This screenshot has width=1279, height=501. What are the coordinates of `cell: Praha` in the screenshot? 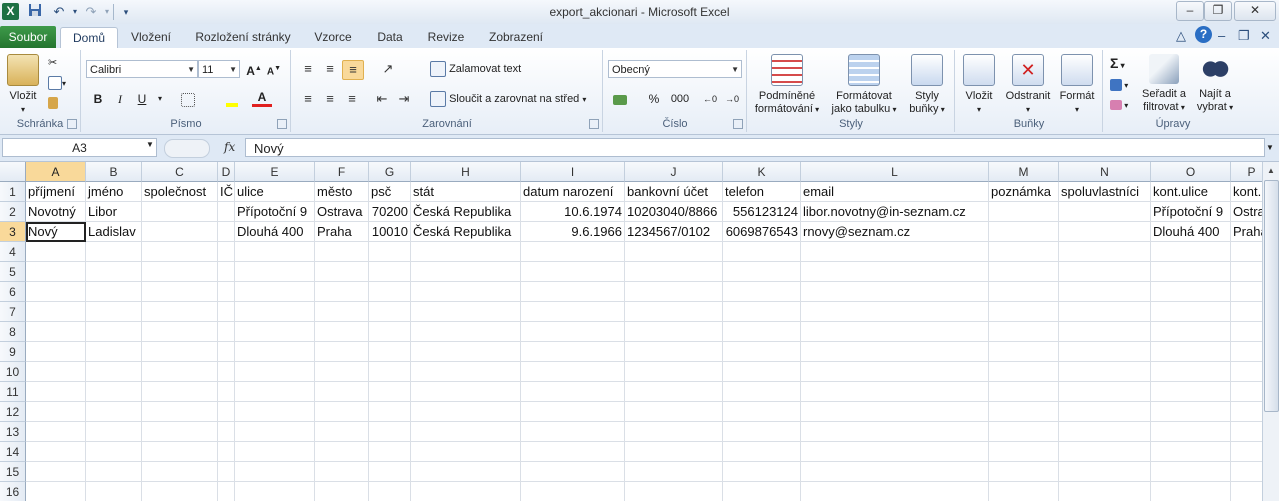 It's located at (342, 232).